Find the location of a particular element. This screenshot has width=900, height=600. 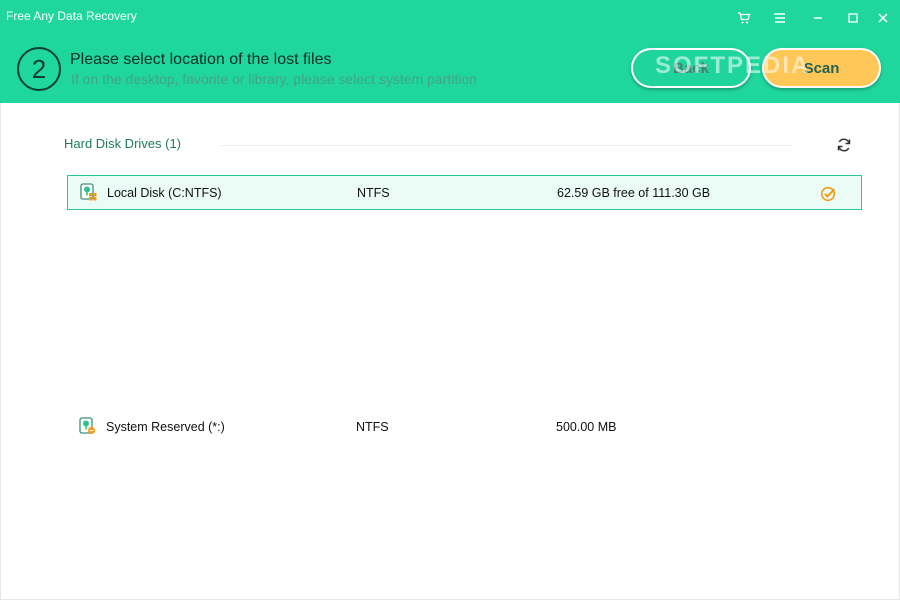

drive-size: 500.00 MB is located at coordinates (586, 427).